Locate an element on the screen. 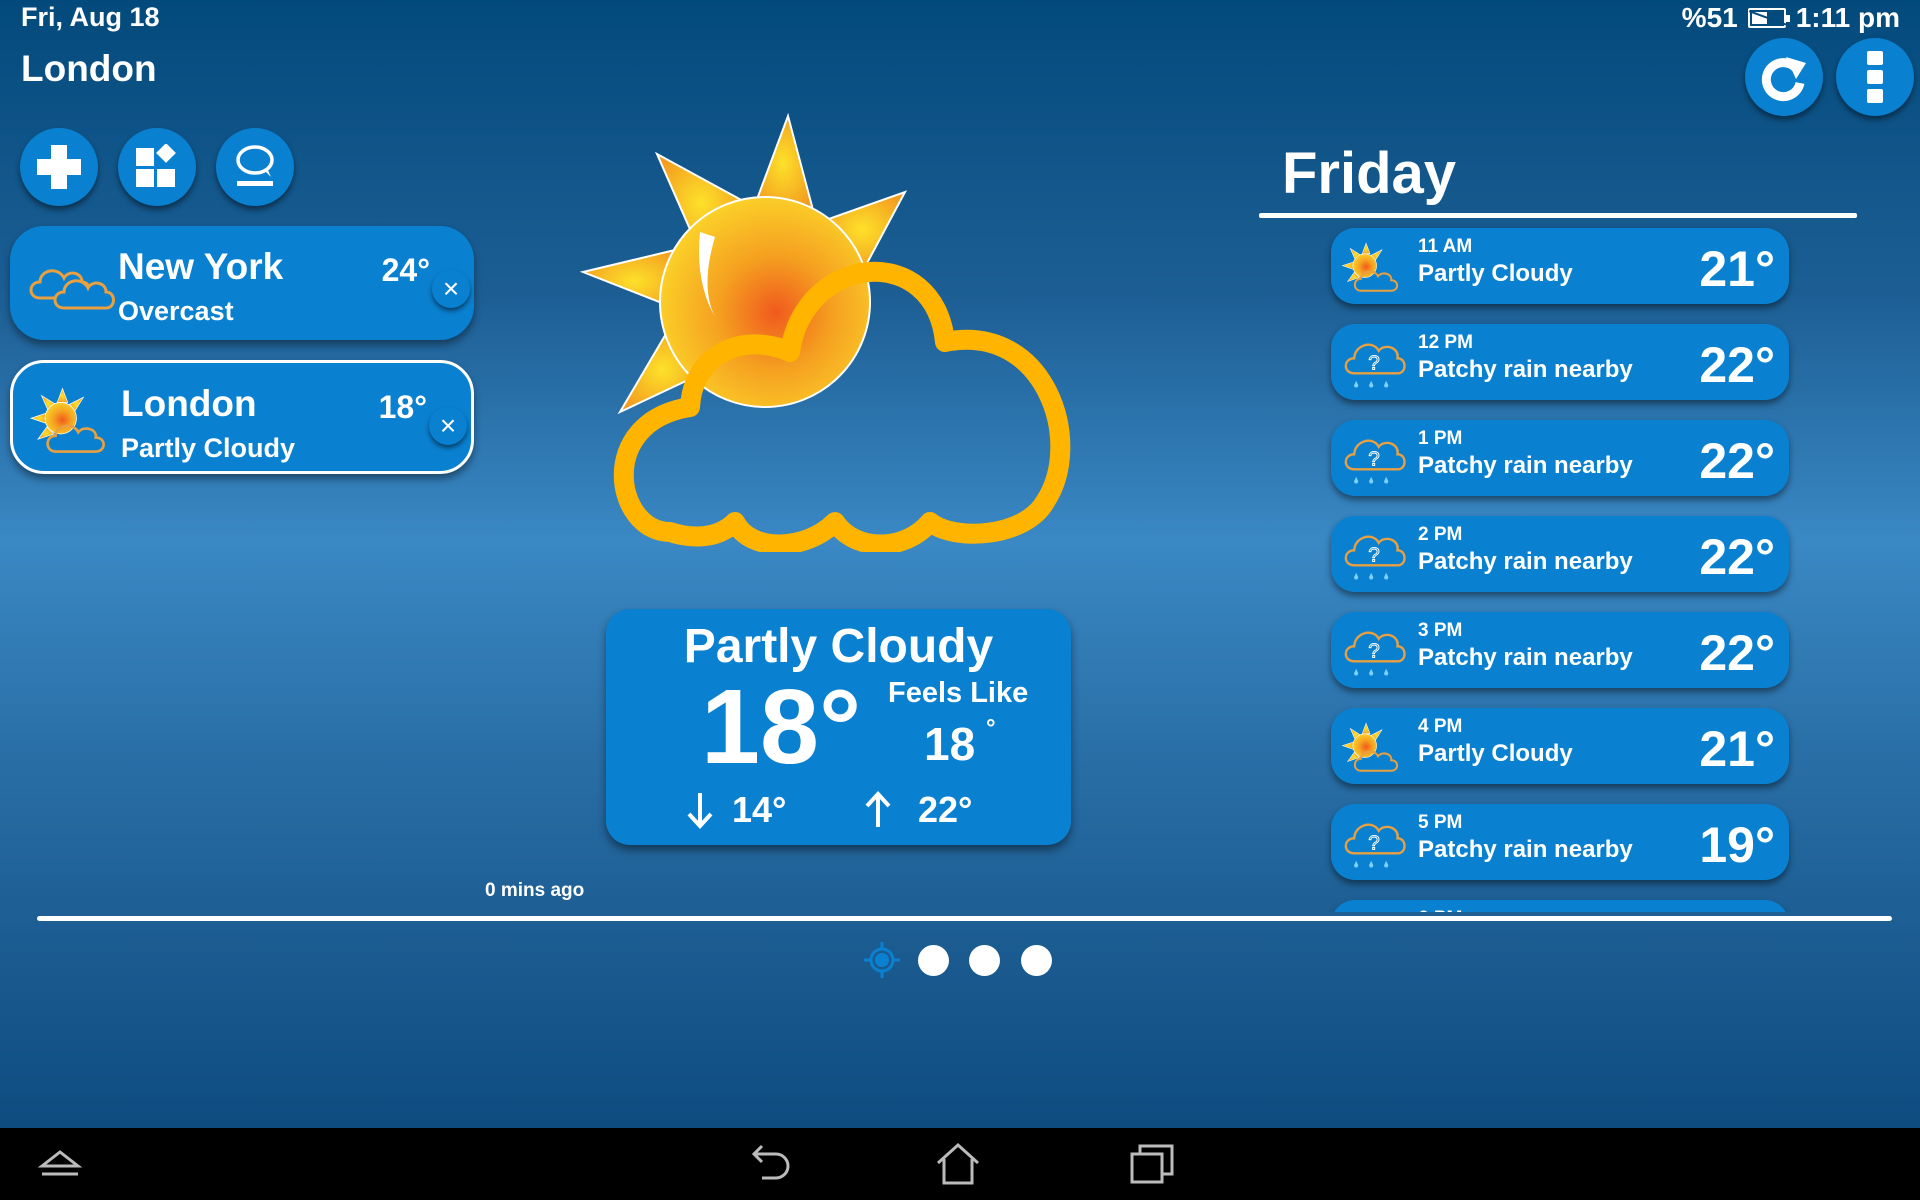 The height and width of the screenshot is (1200, 1920). arrow-down-icon is located at coordinates (700, 811).